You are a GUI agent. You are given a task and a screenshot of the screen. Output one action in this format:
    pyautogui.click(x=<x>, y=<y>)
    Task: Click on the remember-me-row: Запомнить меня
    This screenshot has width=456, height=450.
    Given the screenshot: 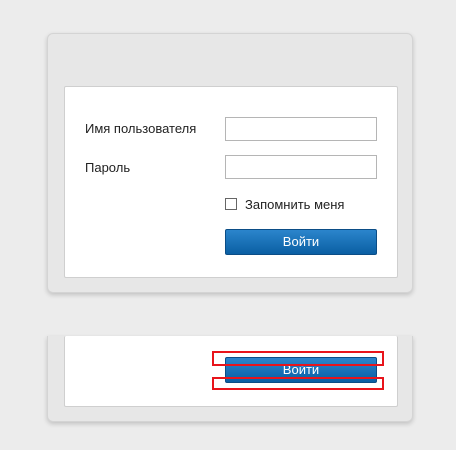 What is the action you would take?
    pyautogui.click(x=284, y=204)
    